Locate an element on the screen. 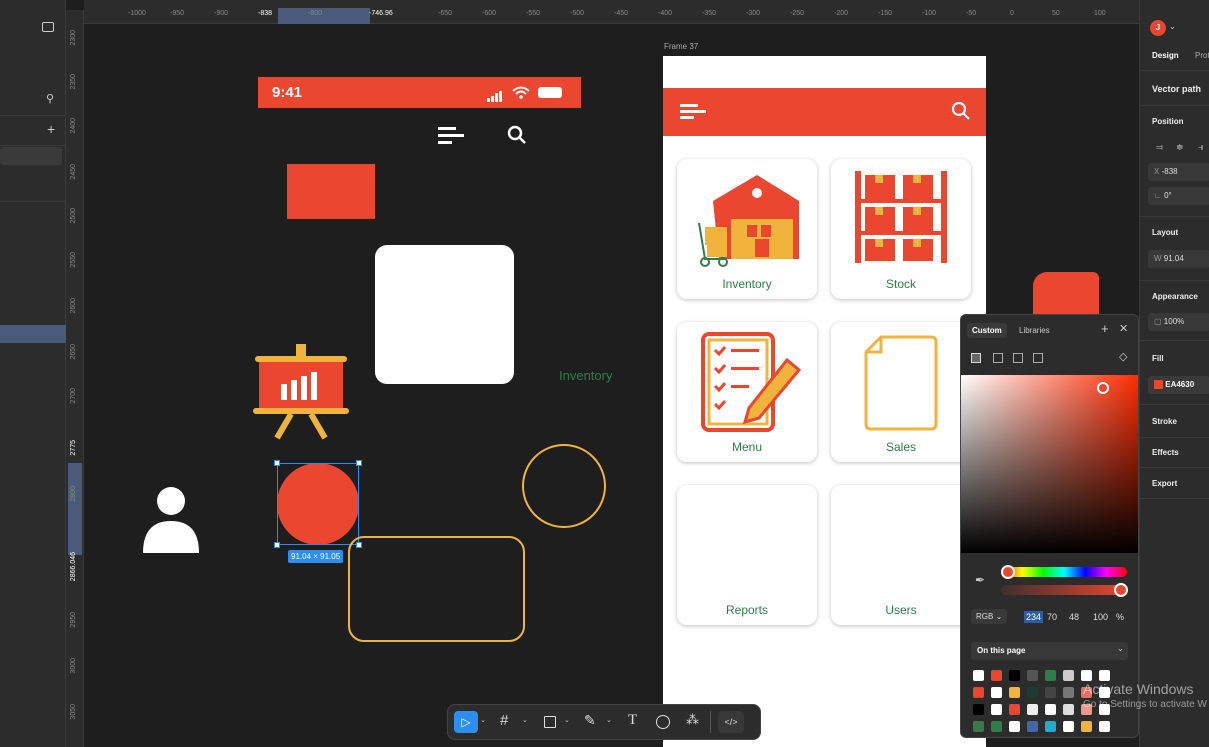  frame-tool-icon: # is located at coordinates (504, 720).